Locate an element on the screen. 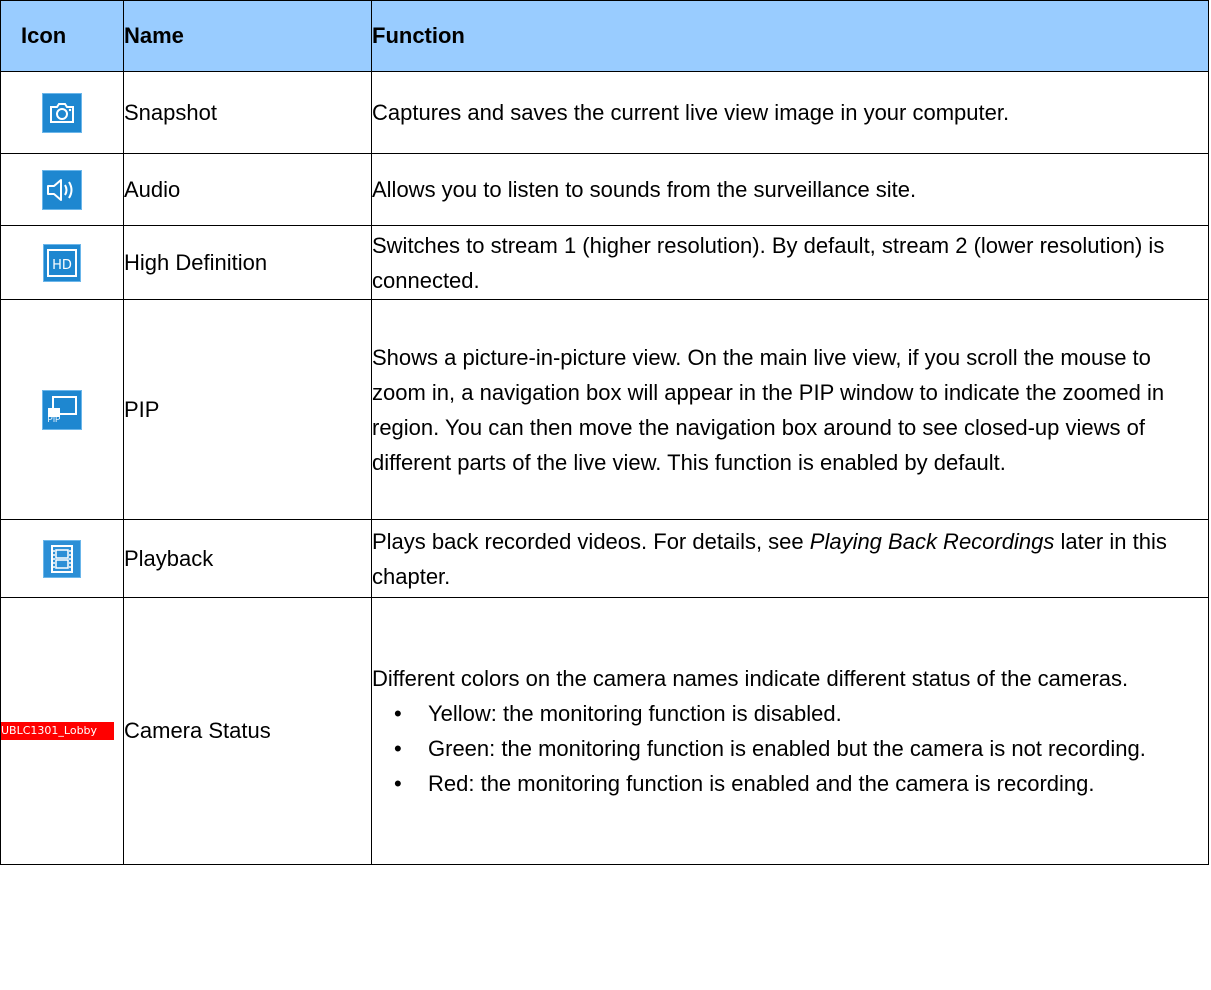 The image size is (1211, 990). header-function: Function is located at coordinates (790, 36).